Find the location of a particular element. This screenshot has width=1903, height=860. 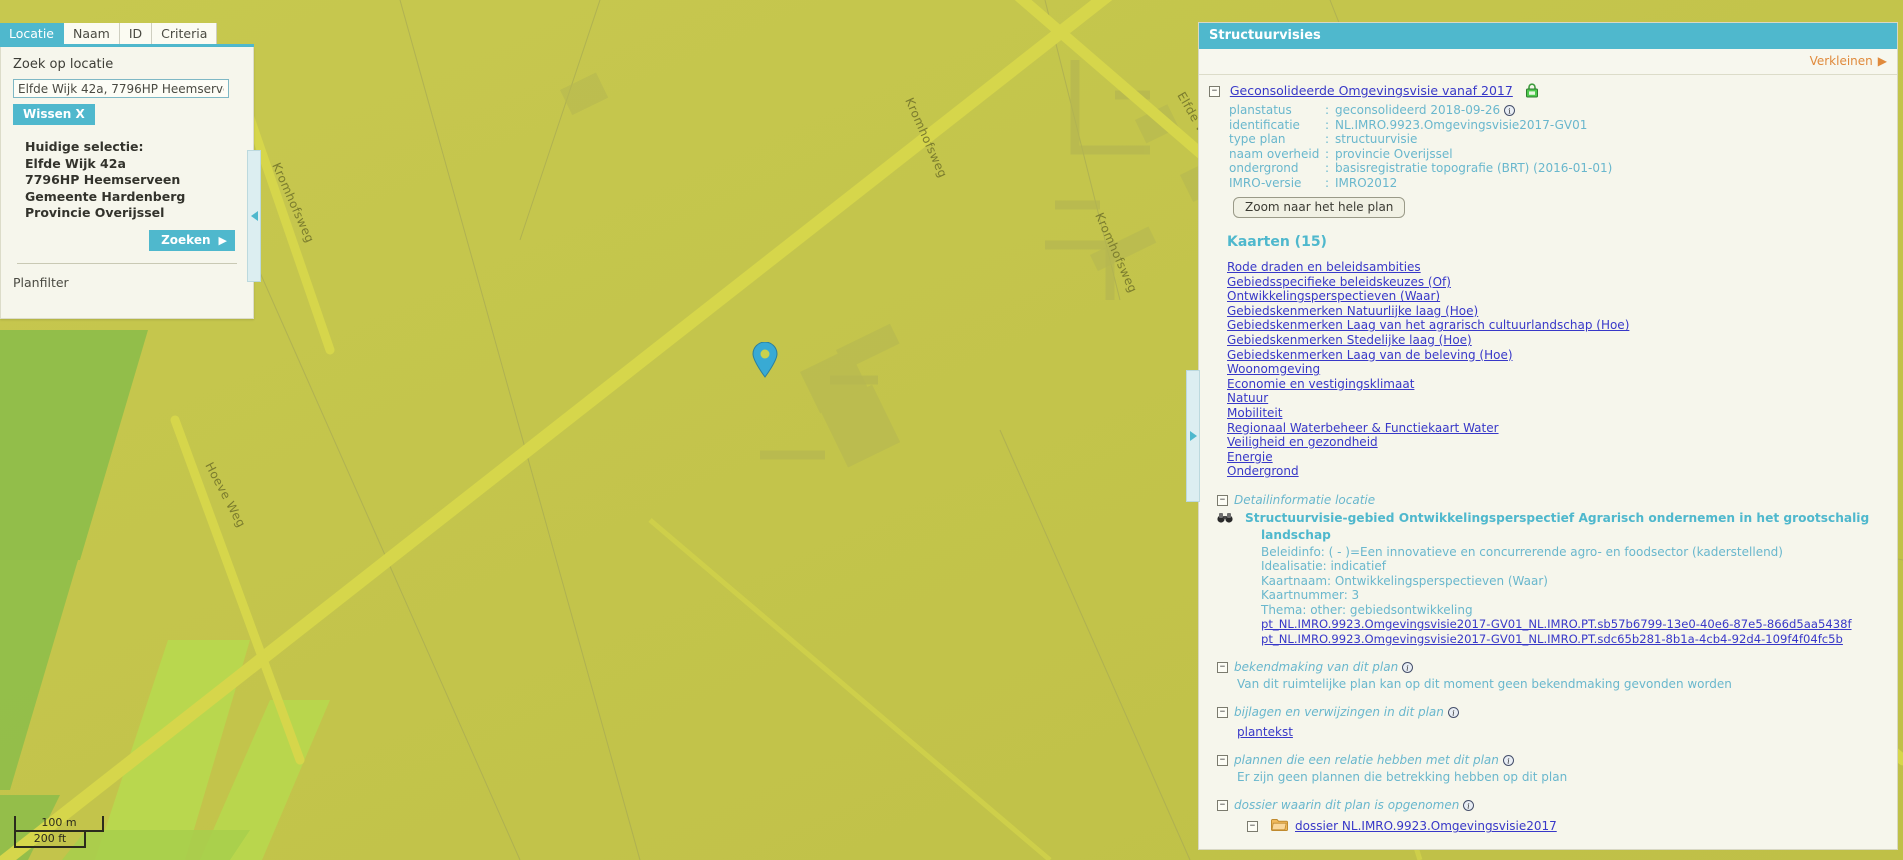

tree-collapse-toggle-related: − is located at coordinates (1222, 761).